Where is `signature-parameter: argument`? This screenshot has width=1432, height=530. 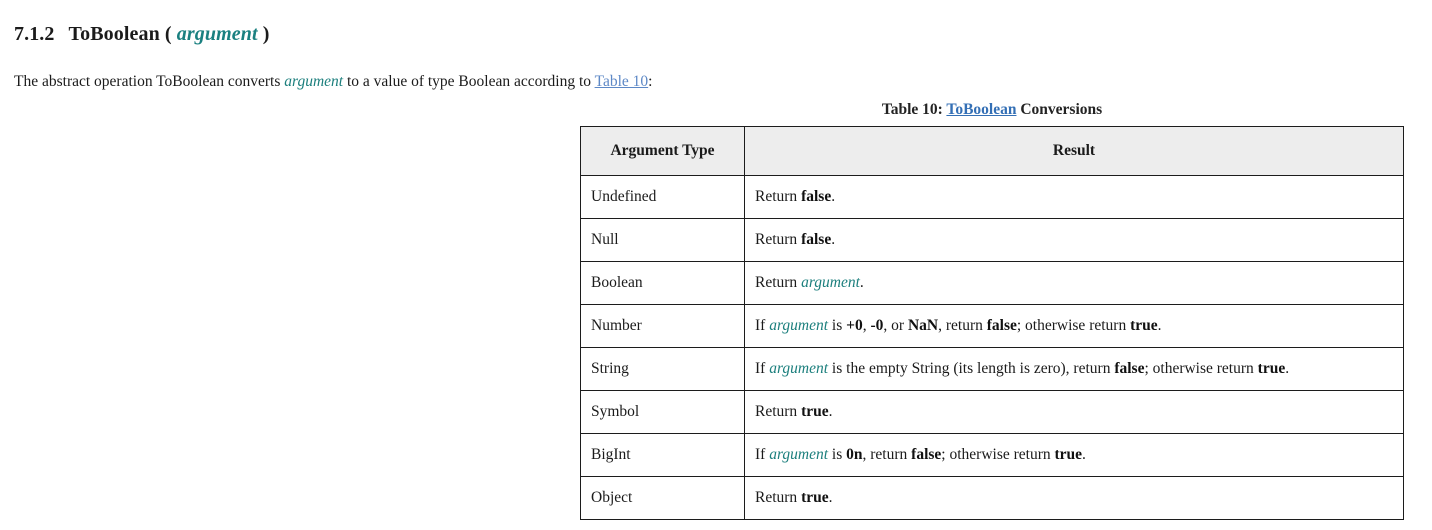
signature-parameter: argument is located at coordinates (217, 34).